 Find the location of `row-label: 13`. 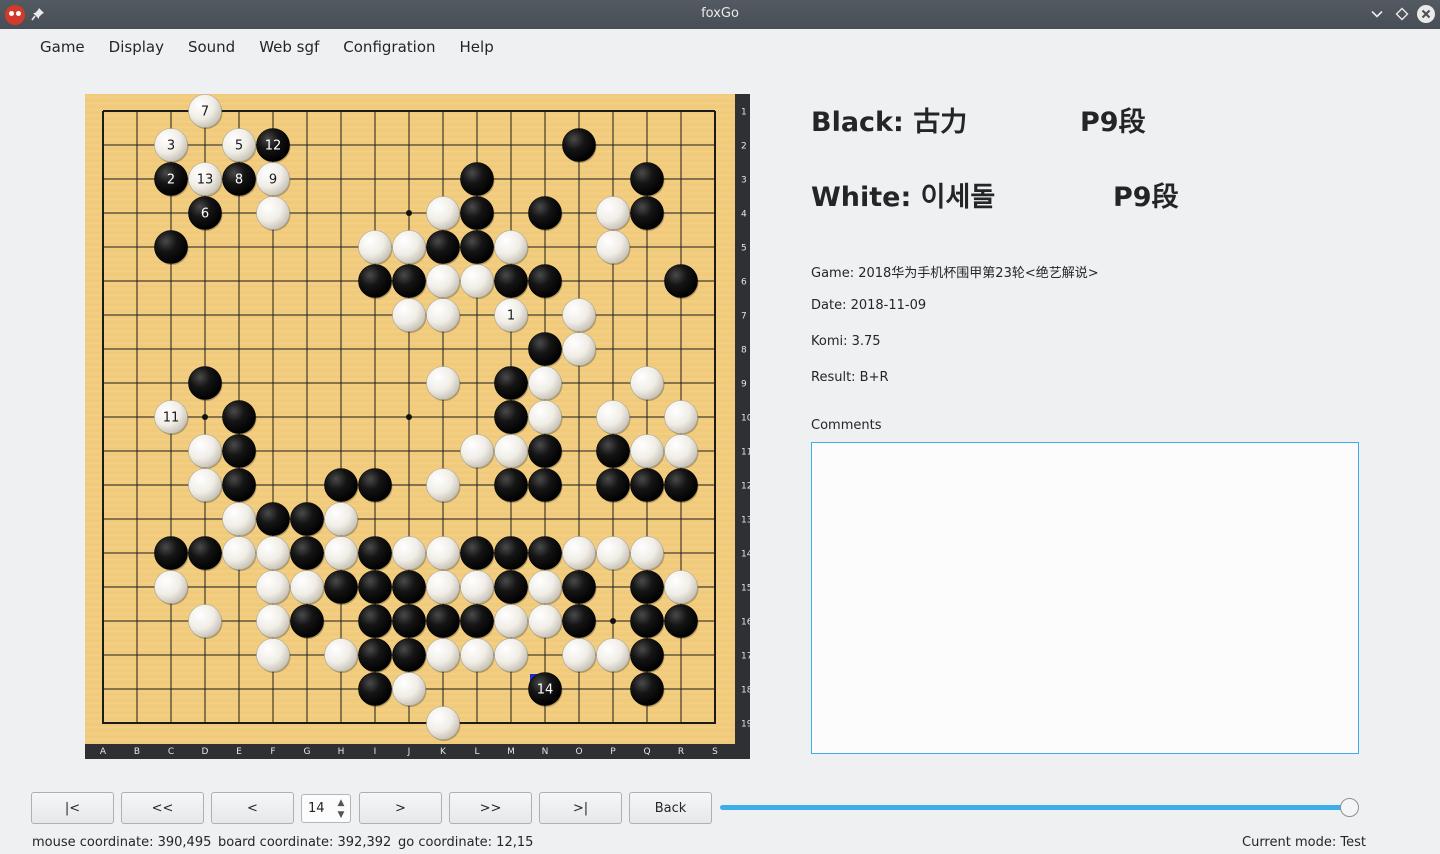

row-label: 13 is located at coordinates (745, 521).